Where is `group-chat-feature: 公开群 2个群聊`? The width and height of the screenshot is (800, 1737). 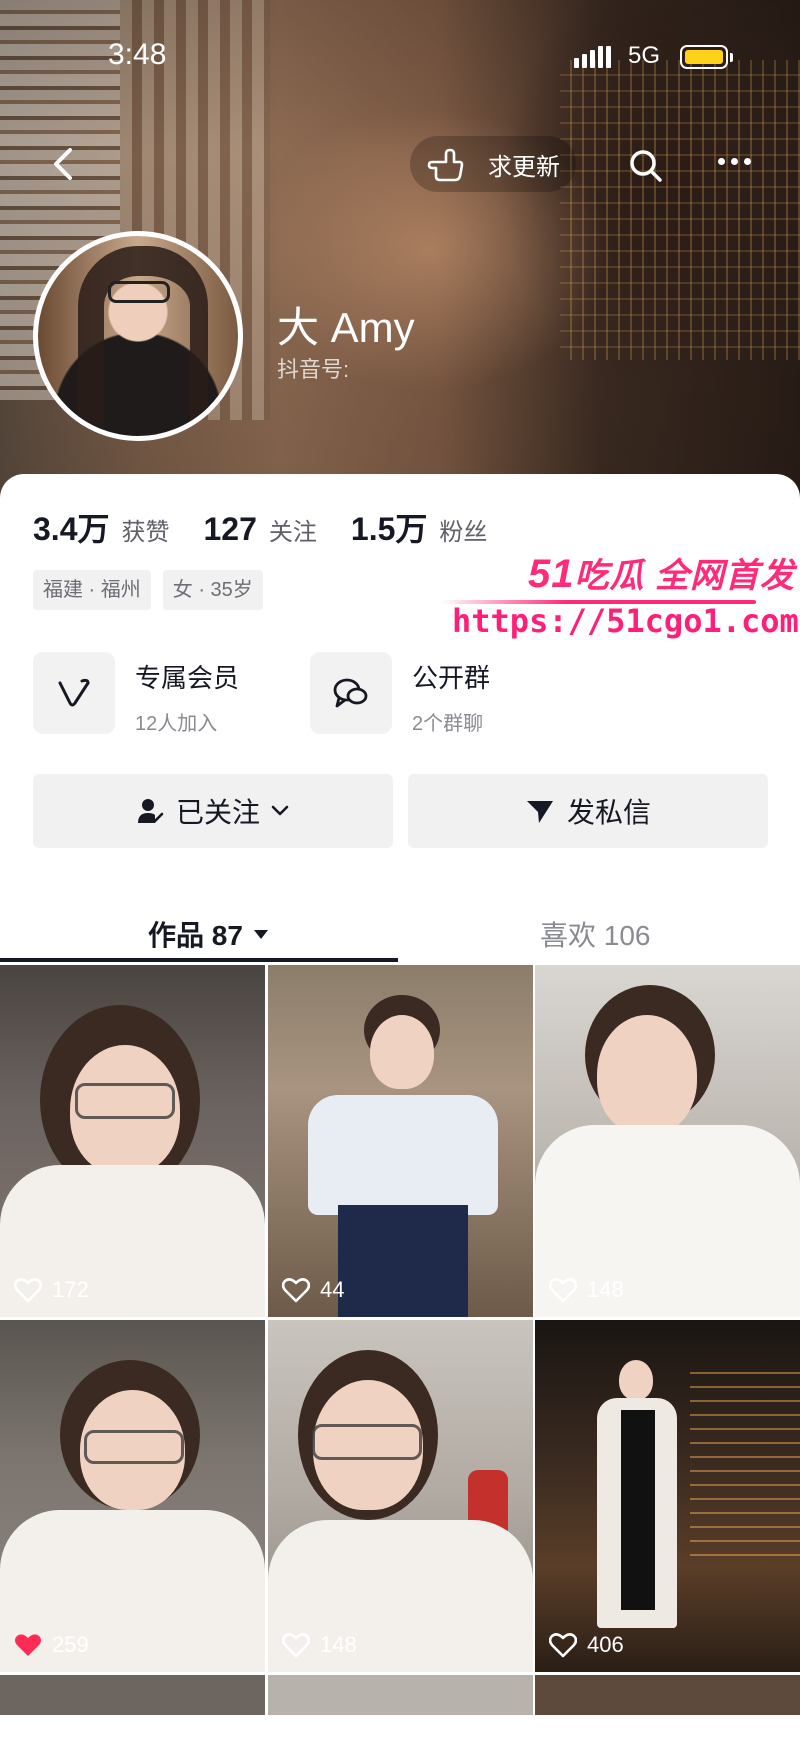 group-chat-feature: 公开群 2个群聊 is located at coordinates (400, 693).